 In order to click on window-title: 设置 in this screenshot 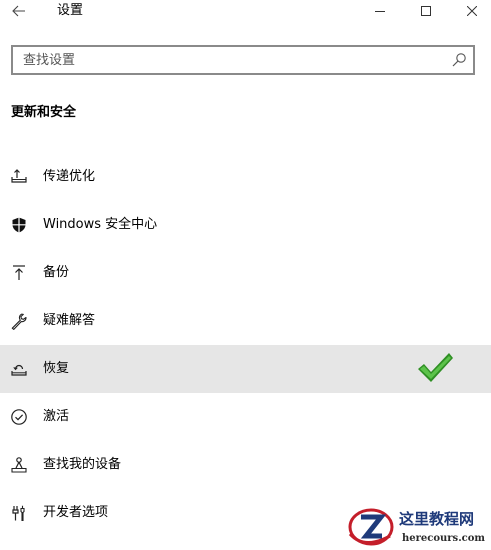, I will do `click(70, 10)`.